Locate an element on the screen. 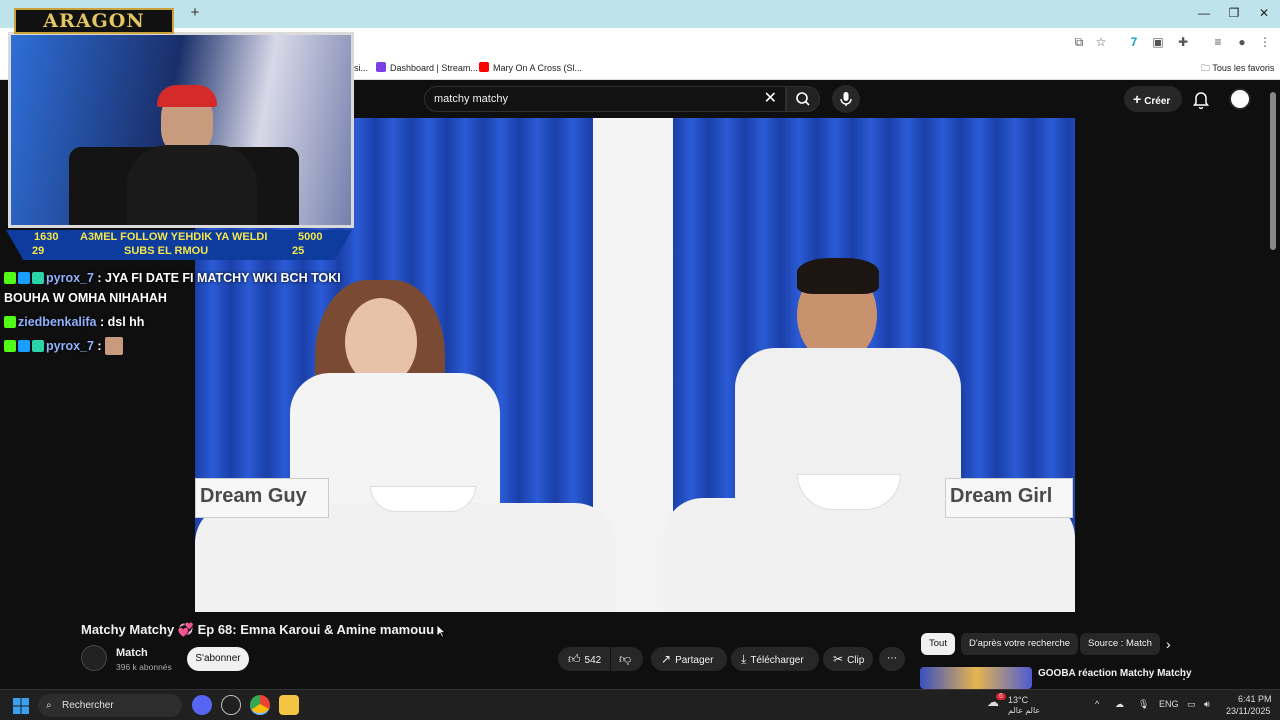  weather-temp: 13°C is located at coordinates (1018, 700).